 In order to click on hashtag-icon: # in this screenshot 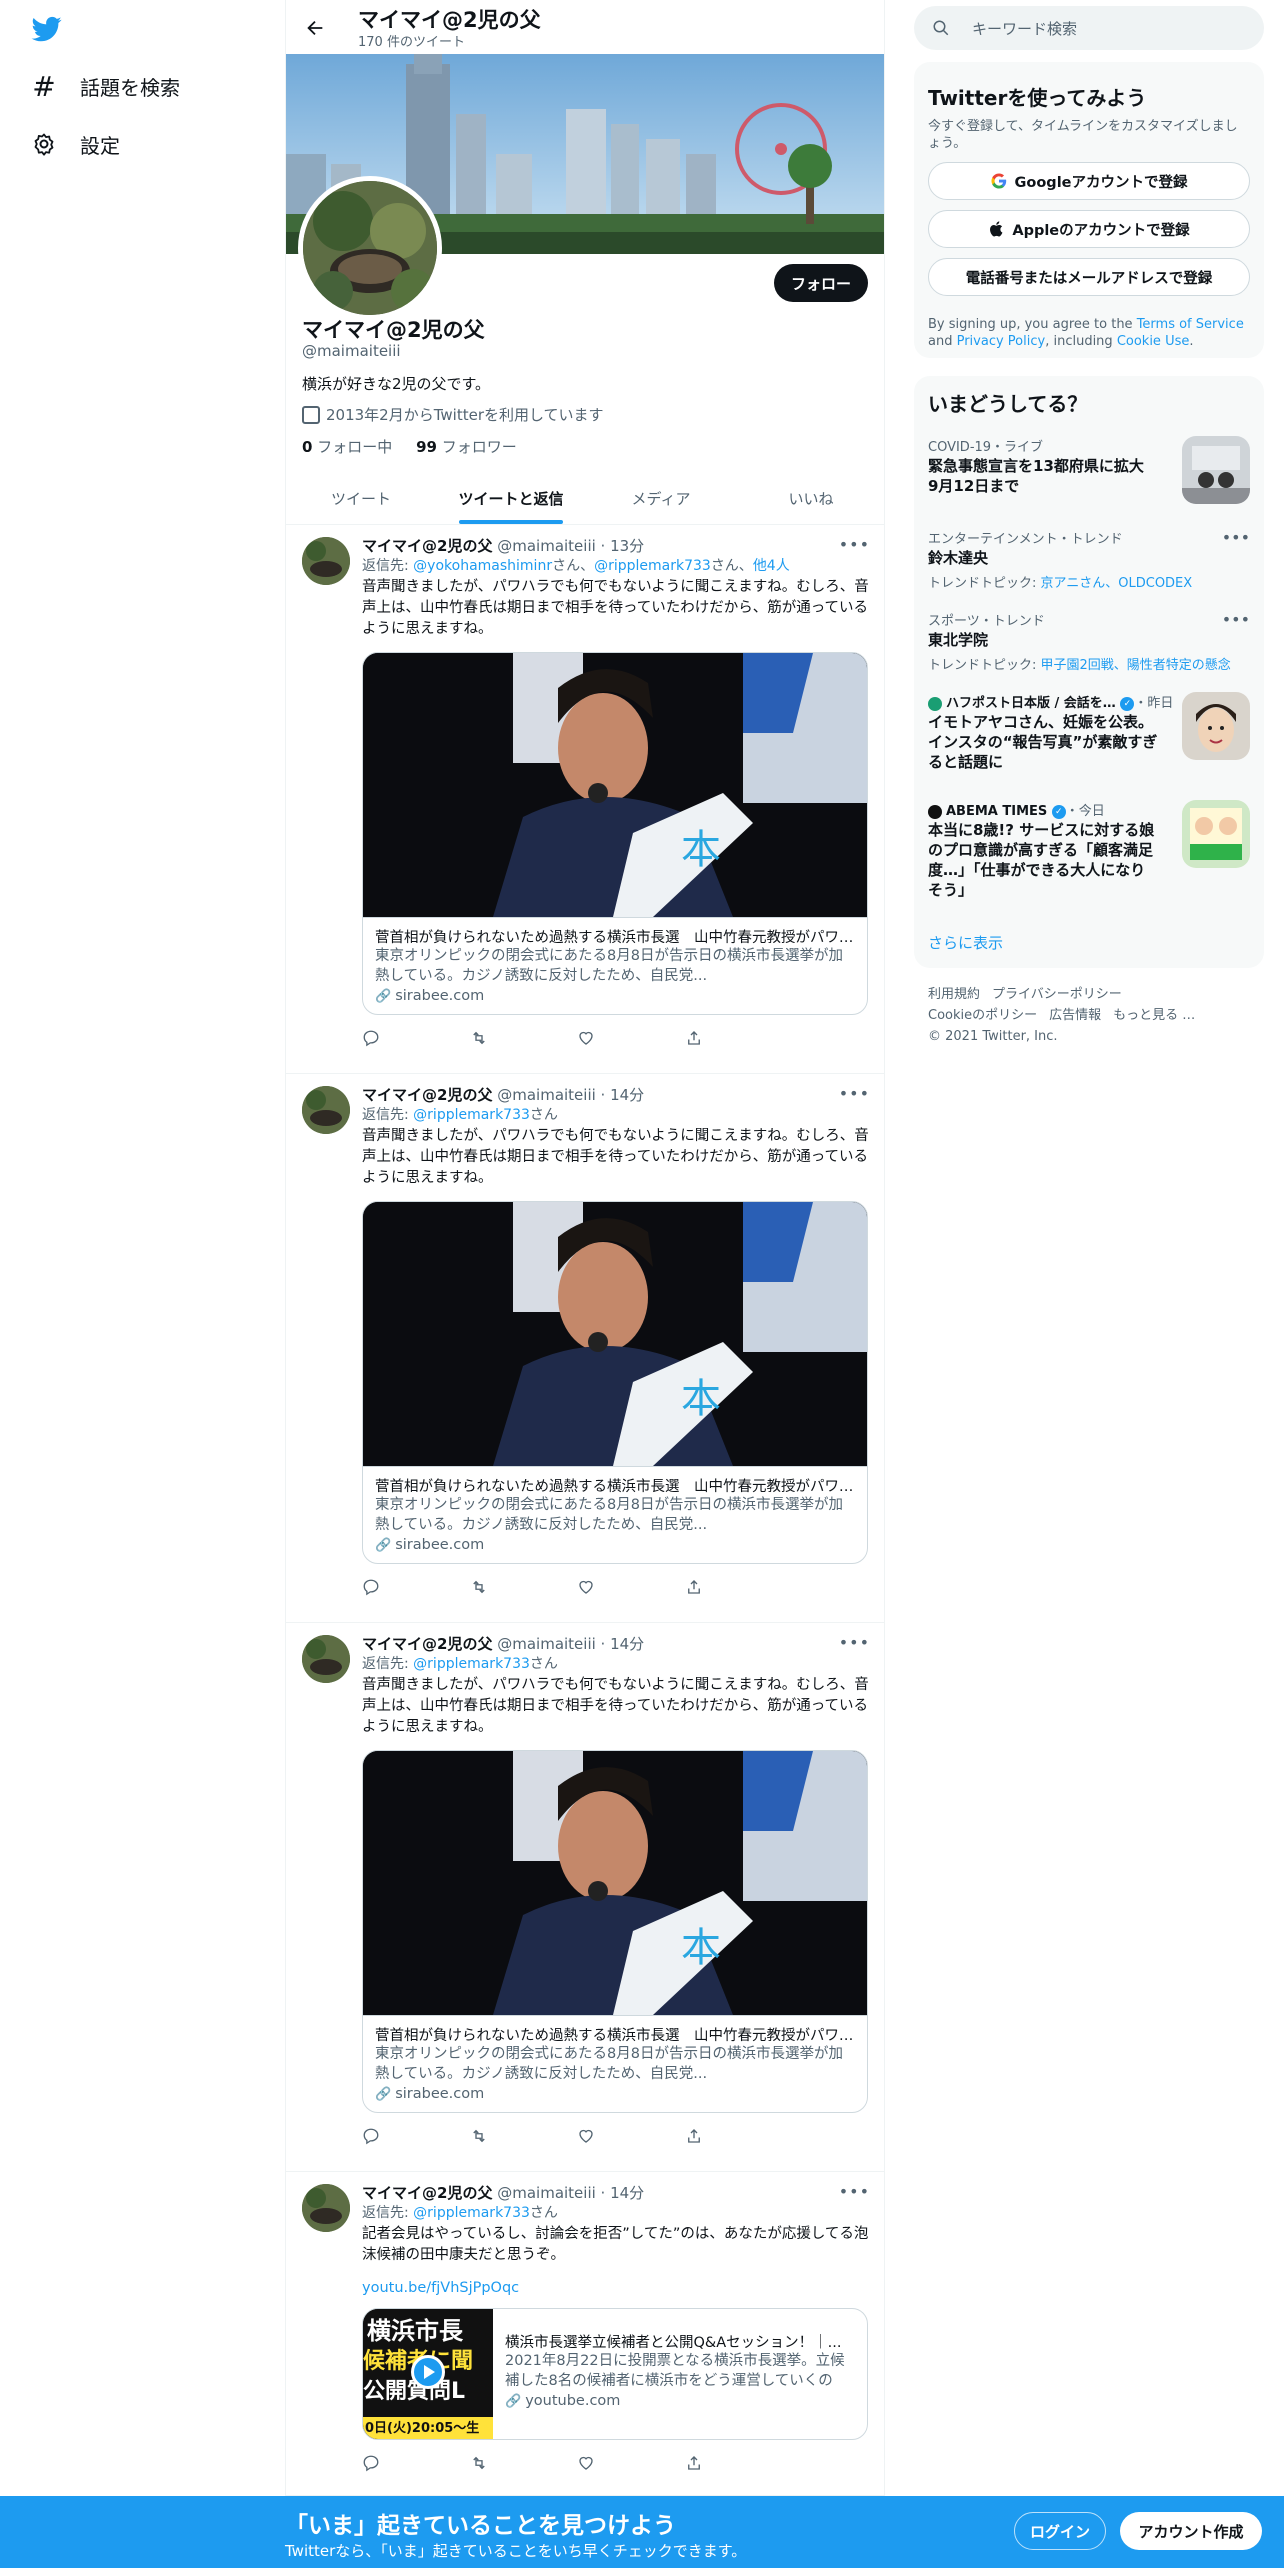, I will do `click(44, 86)`.